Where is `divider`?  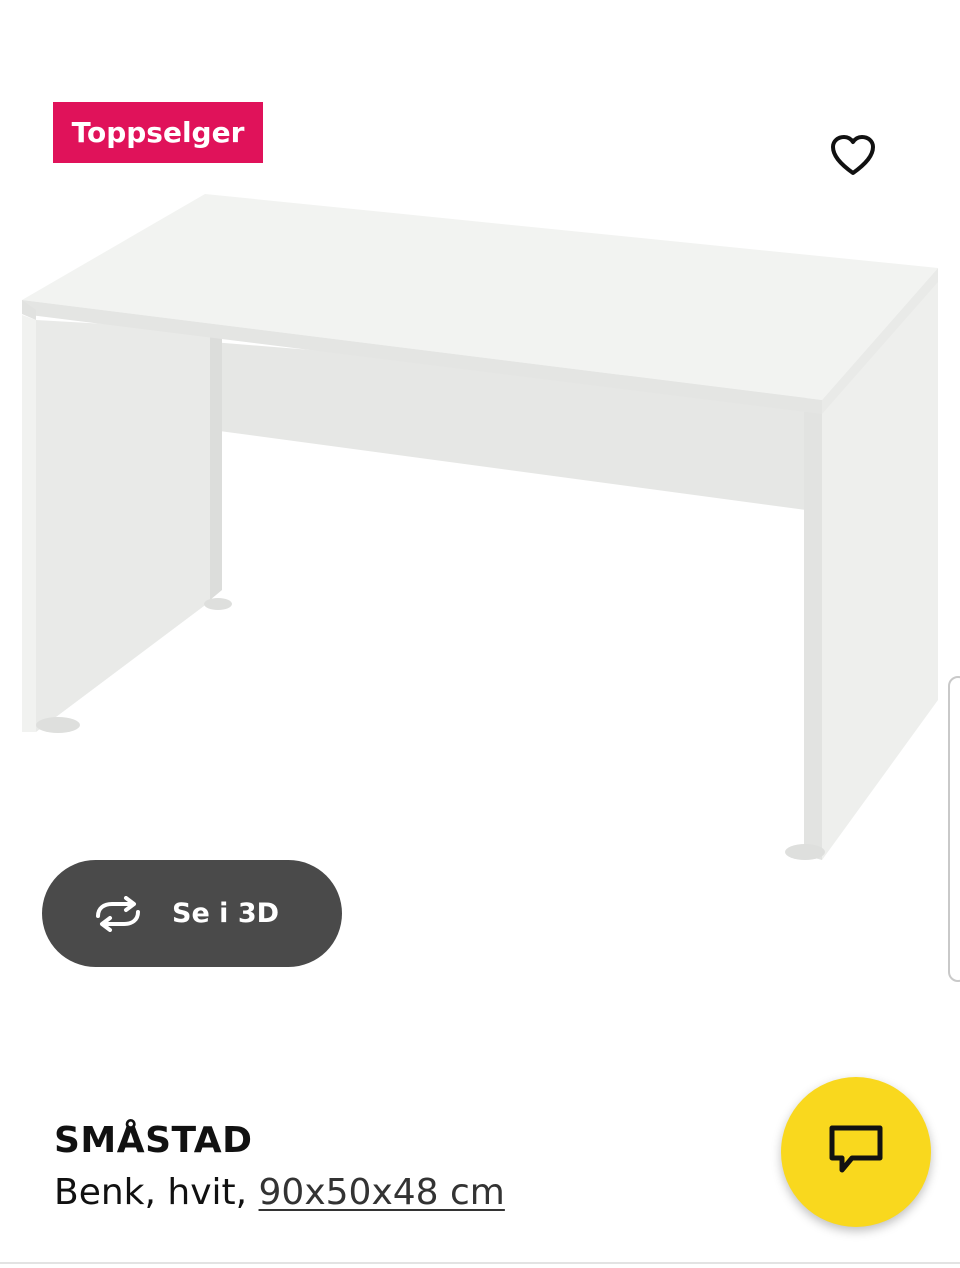 divider is located at coordinates (480, 1263).